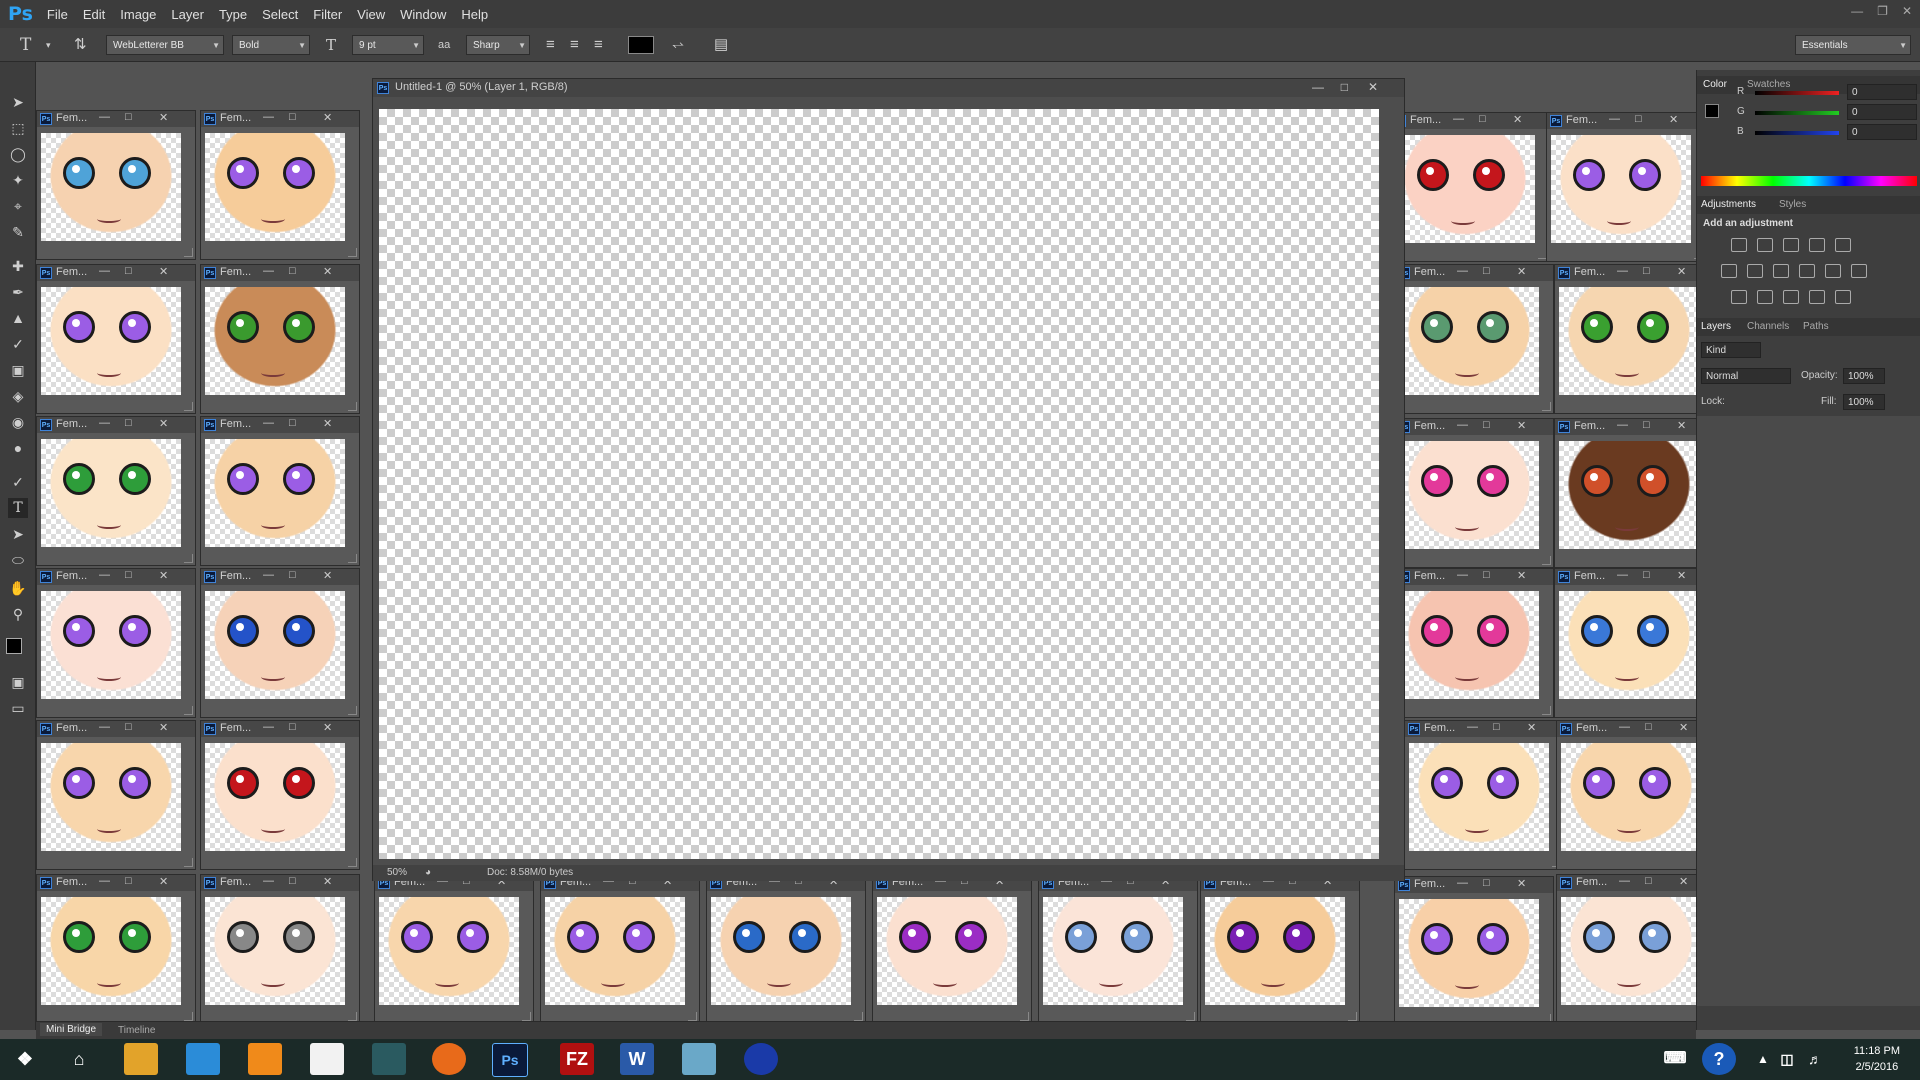 Image resolution: width=1920 pixels, height=1080 pixels. I want to click on exposure-icon, so click(1817, 245).